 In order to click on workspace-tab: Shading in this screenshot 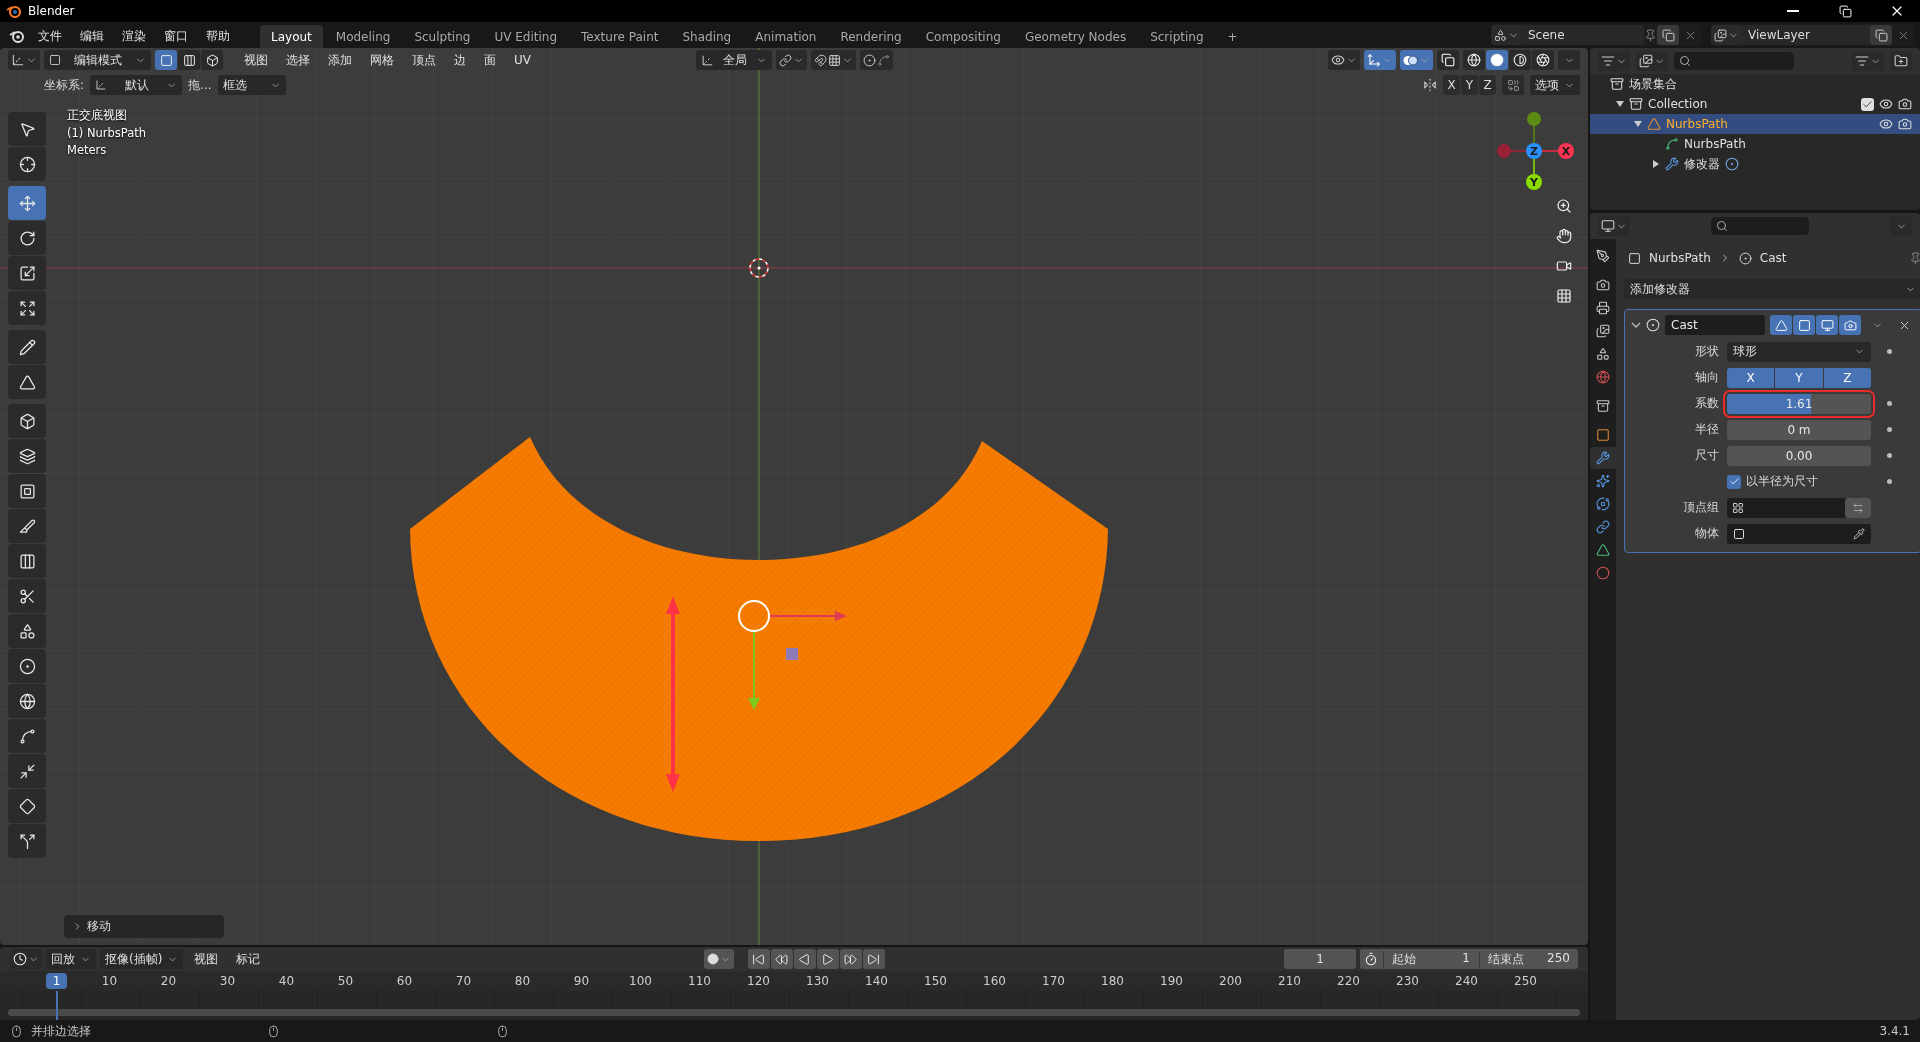, I will do `click(707, 36)`.